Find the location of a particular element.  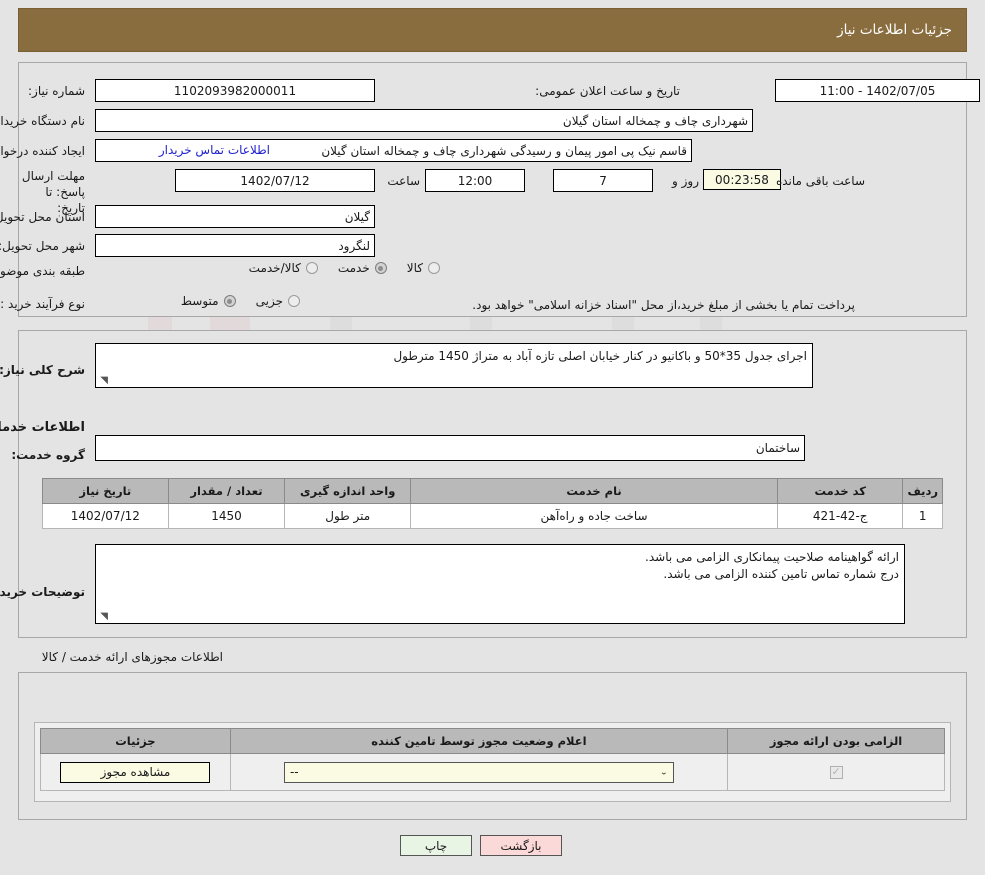

service-table-col-5: تاریخ نیاز is located at coordinates (105, 491).